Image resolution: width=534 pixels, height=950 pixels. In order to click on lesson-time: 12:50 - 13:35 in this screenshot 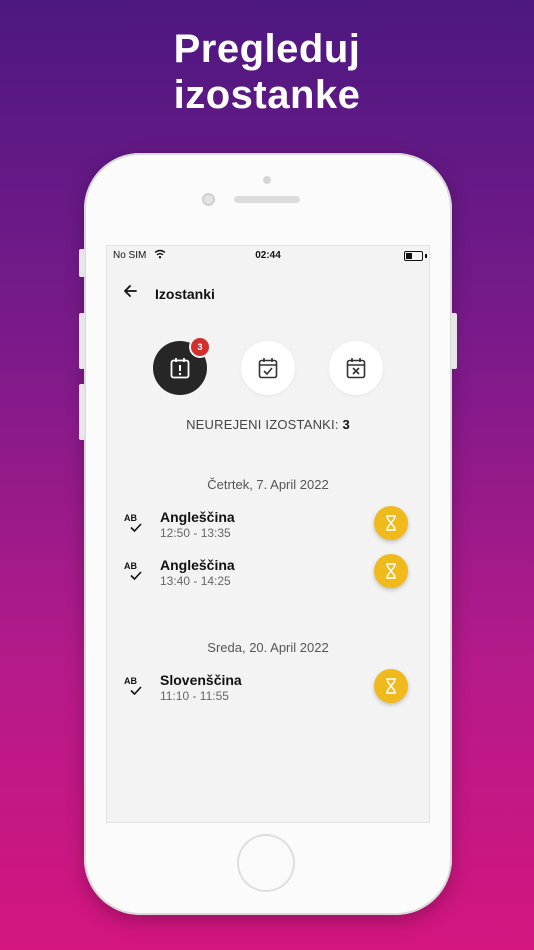, I will do `click(195, 533)`.